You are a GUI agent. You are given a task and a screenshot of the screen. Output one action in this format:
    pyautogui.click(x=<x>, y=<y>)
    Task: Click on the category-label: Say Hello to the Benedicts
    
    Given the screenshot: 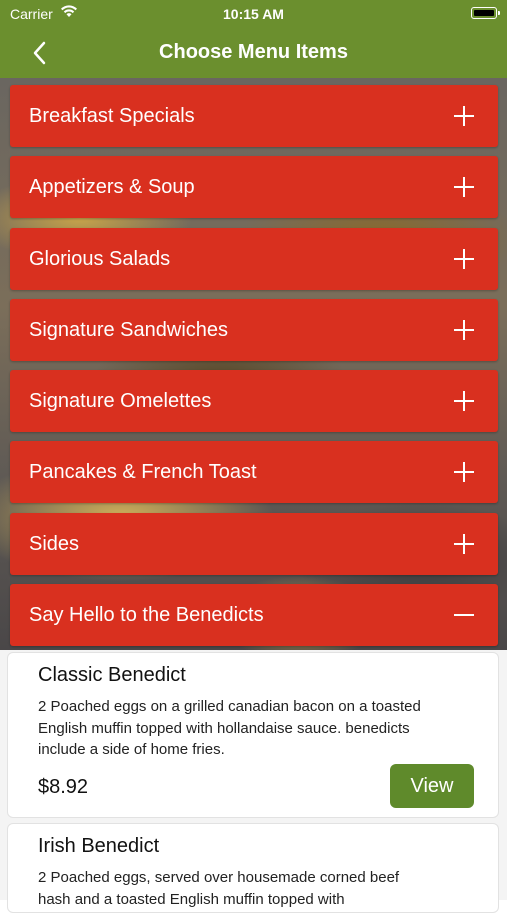 What is the action you would take?
    pyautogui.click(x=146, y=615)
    